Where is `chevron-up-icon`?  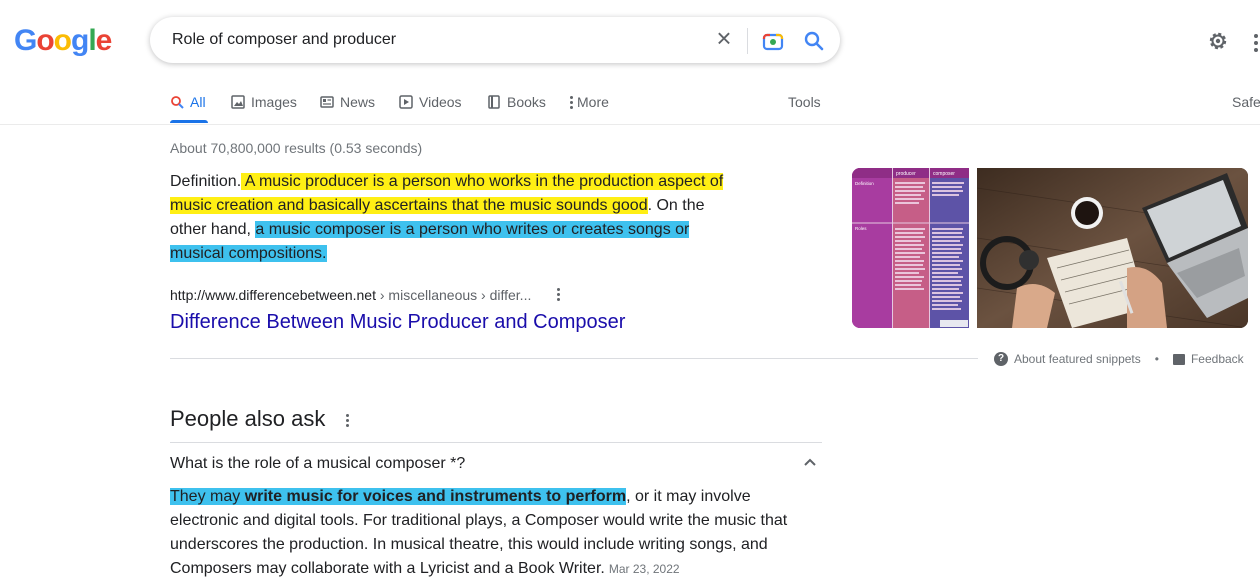 chevron-up-icon is located at coordinates (810, 464).